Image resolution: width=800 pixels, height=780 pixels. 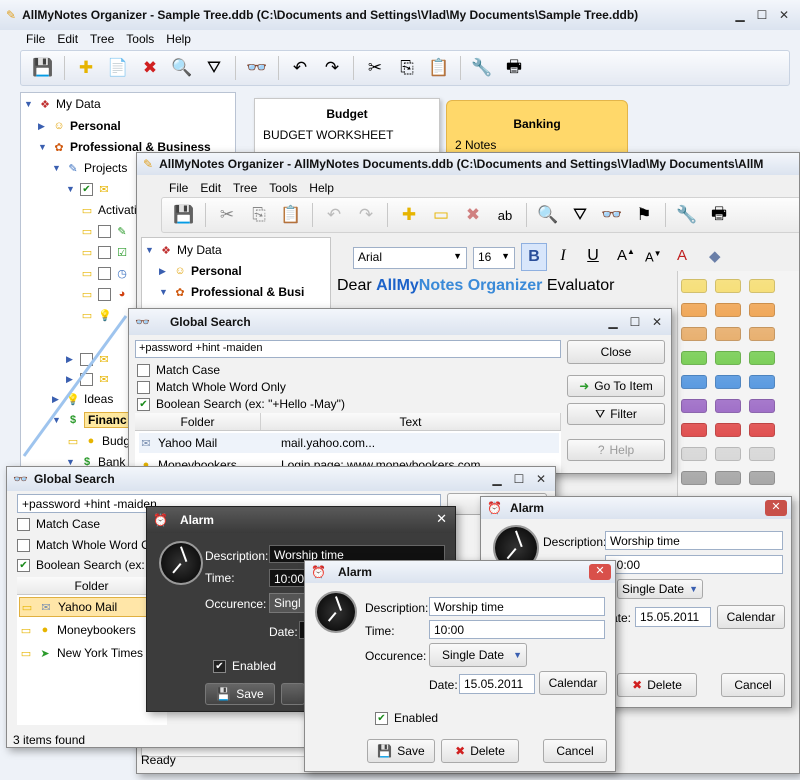 I want to click on delete-button, so click(x=293, y=694).